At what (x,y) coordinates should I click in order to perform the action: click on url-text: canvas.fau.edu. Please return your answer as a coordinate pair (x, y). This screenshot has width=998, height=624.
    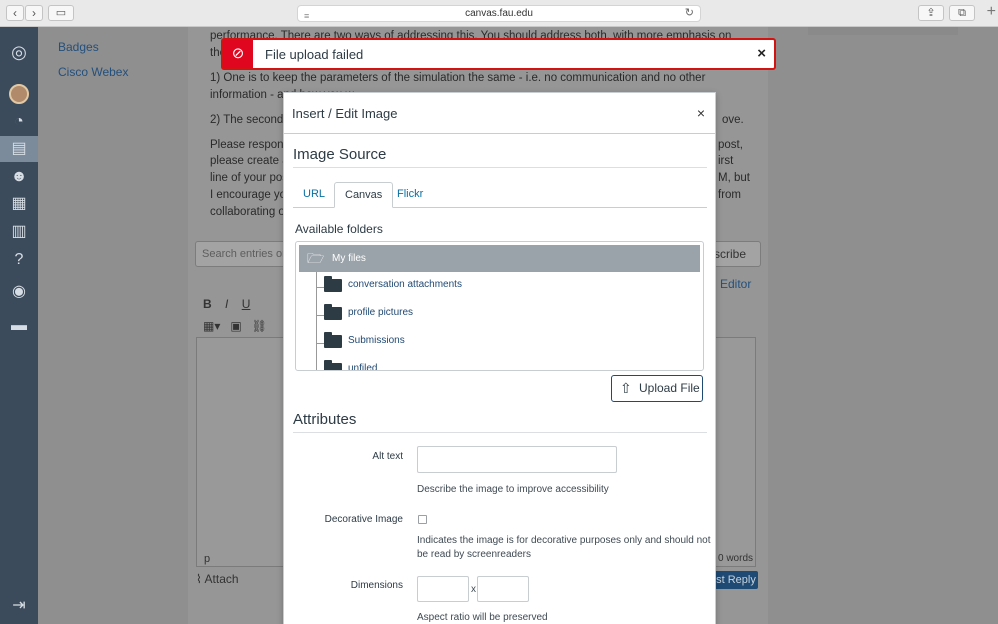
    Looking at the image, I should click on (499, 13).